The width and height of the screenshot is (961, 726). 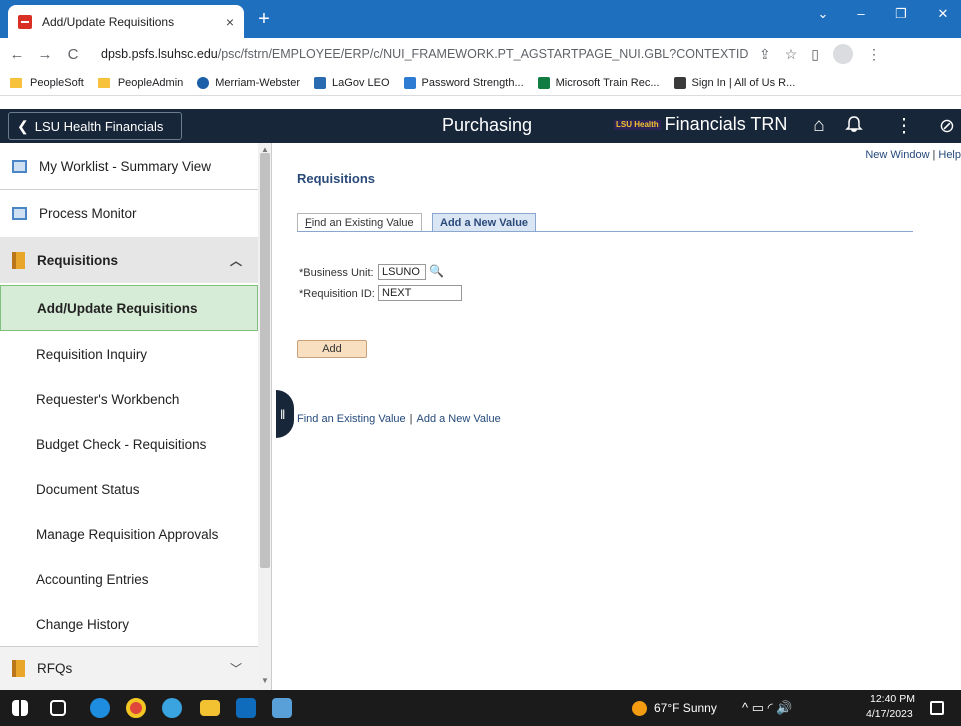 I want to click on new-tab-button: +, so click(x=264, y=19).